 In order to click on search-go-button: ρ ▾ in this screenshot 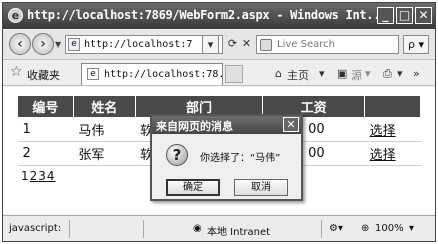, I will do `click(416, 44)`.